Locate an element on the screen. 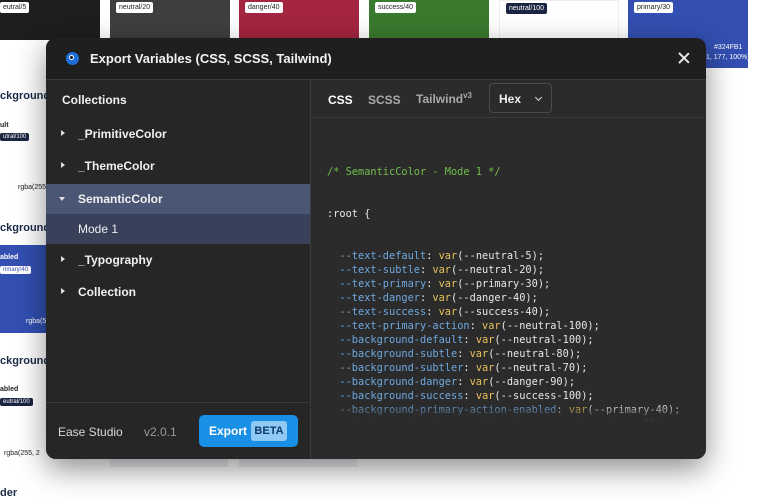 The height and width of the screenshot is (499, 761). css-property: --text-default is located at coordinates (383, 256).